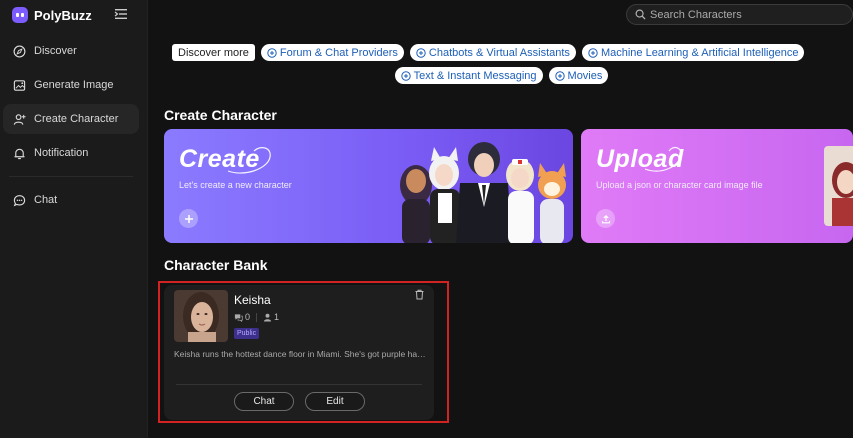 The image size is (853, 438). I want to click on character-name: Keisha, so click(252, 300).